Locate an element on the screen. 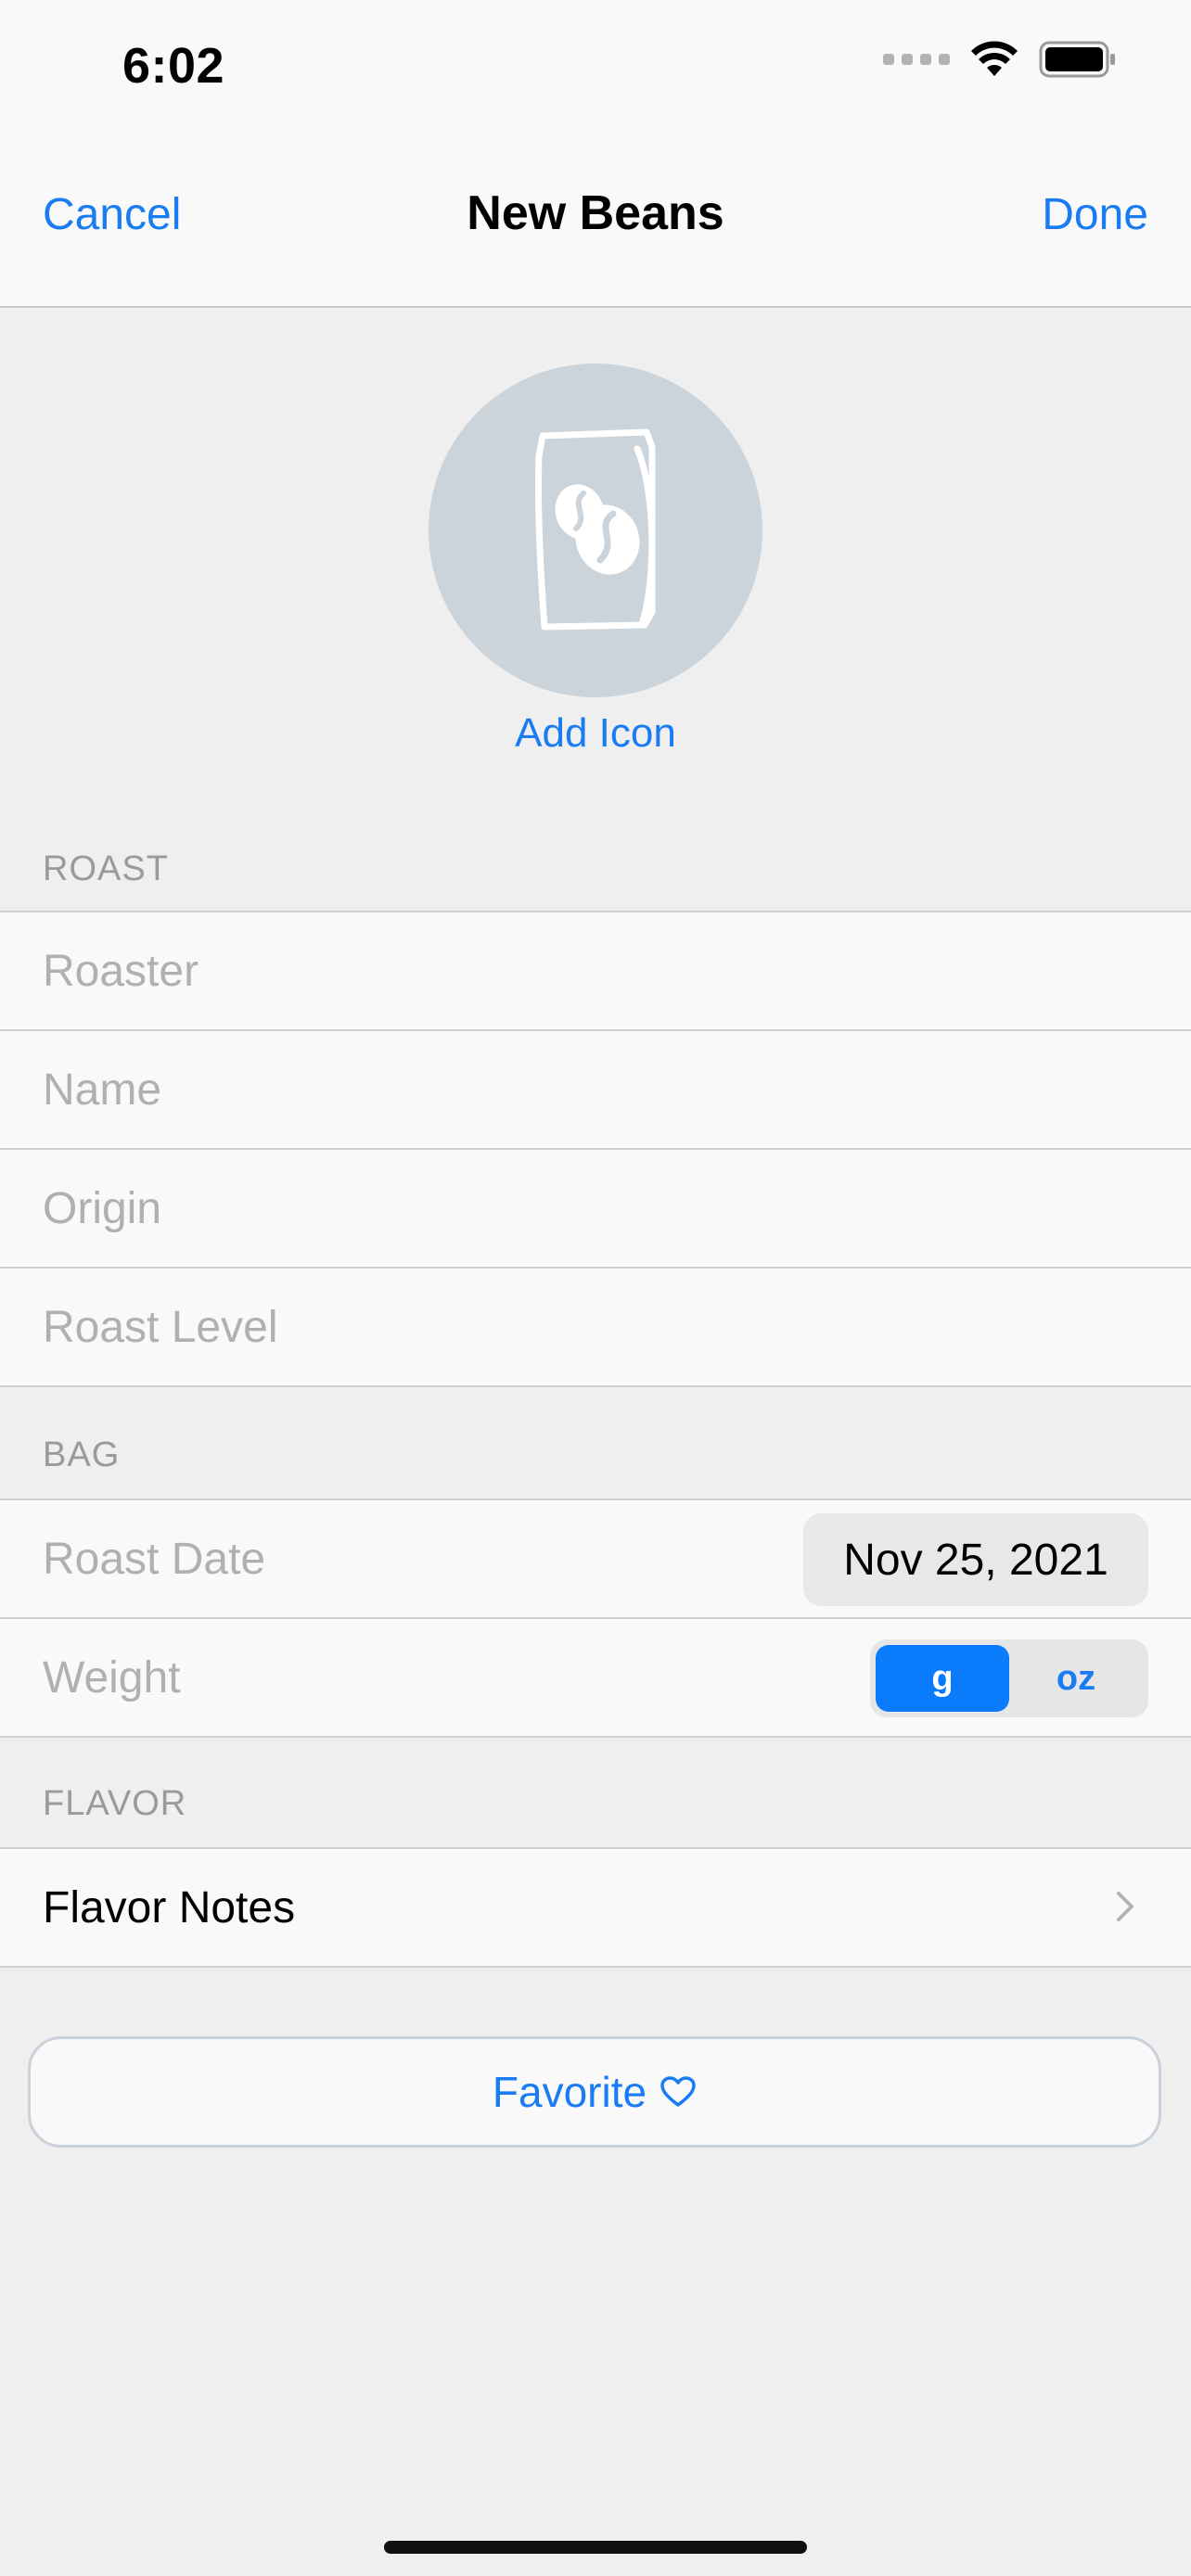  roast-level-field: Roast Level is located at coordinates (595, 1328).